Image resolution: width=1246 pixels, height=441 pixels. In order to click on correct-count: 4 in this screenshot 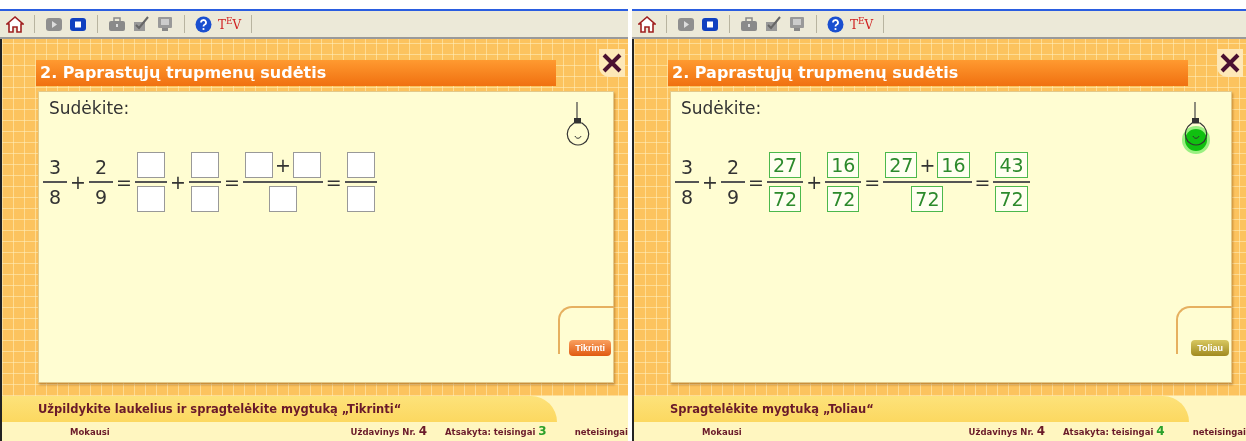, I will do `click(1160, 431)`.